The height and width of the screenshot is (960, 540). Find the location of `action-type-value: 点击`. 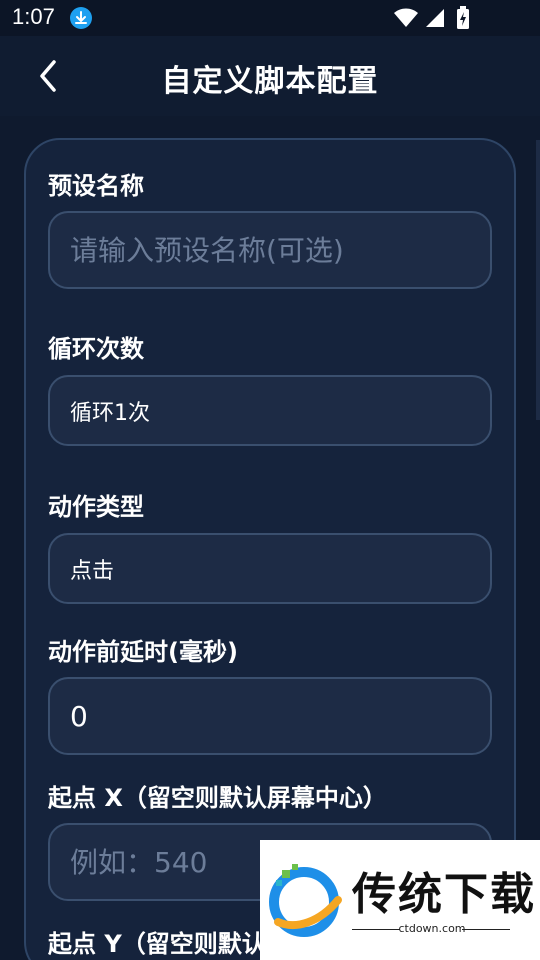

action-type-value: 点击 is located at coordinates (92, 571).